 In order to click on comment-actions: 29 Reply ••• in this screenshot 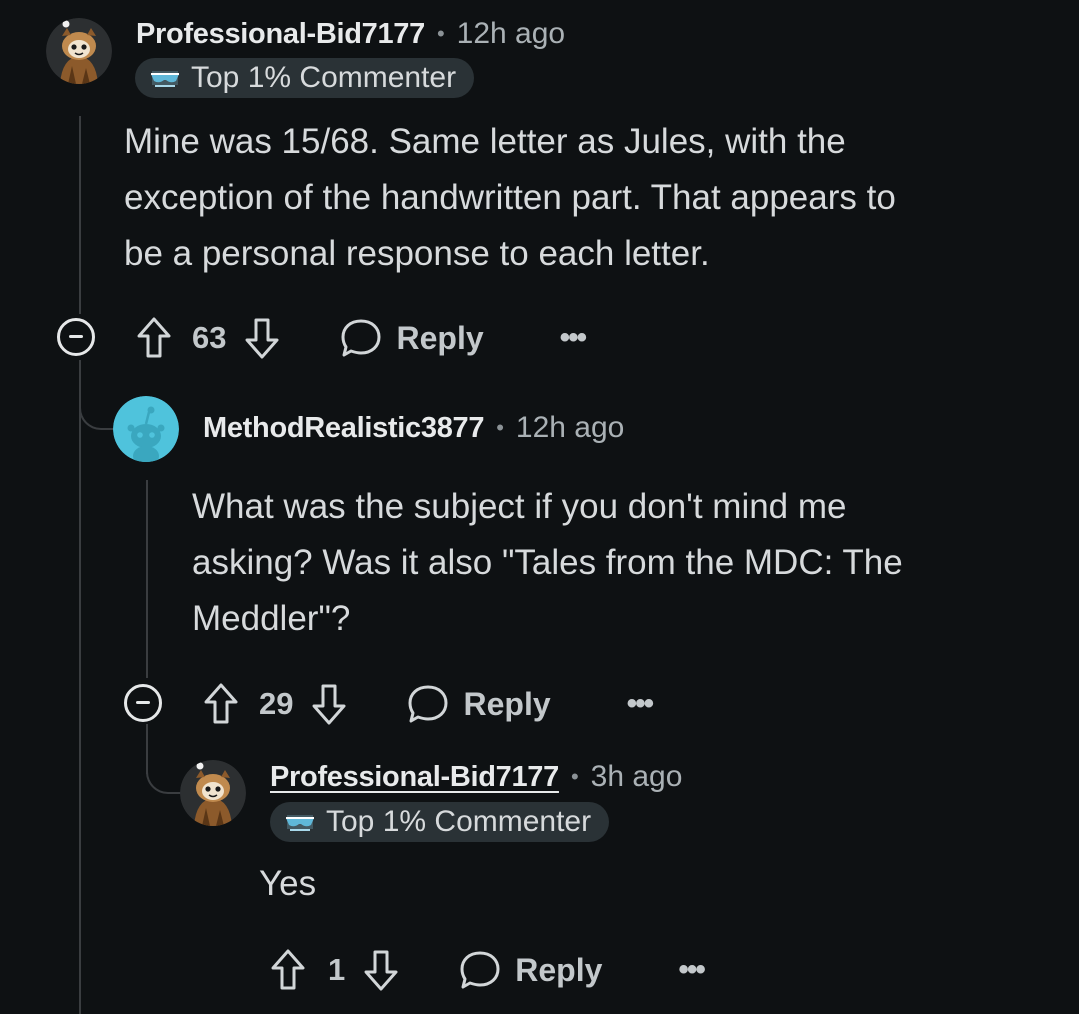, I will do `click(428, 704)`.